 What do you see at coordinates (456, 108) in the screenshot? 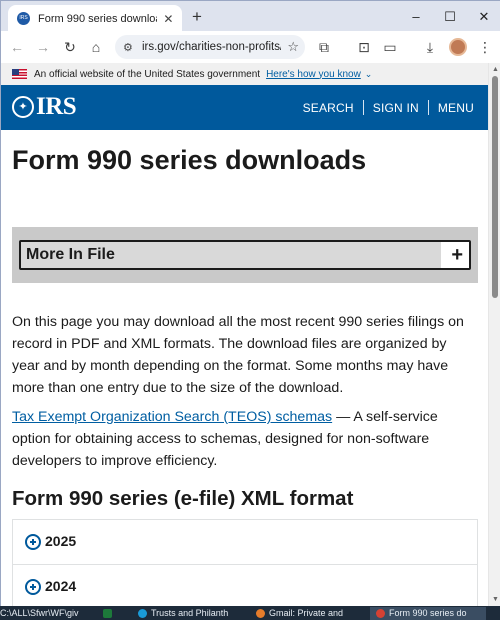
I see `nav-menu: MENU` at bounding box center [456, 108].